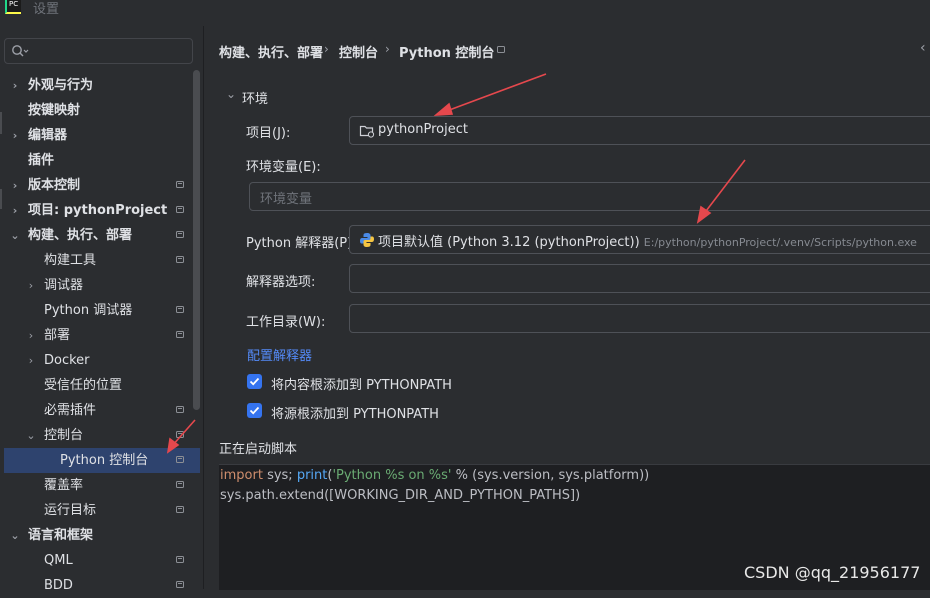 The image size is (930, 598). I want to click on sidebar-item: 按键映射, so click(100, 110).